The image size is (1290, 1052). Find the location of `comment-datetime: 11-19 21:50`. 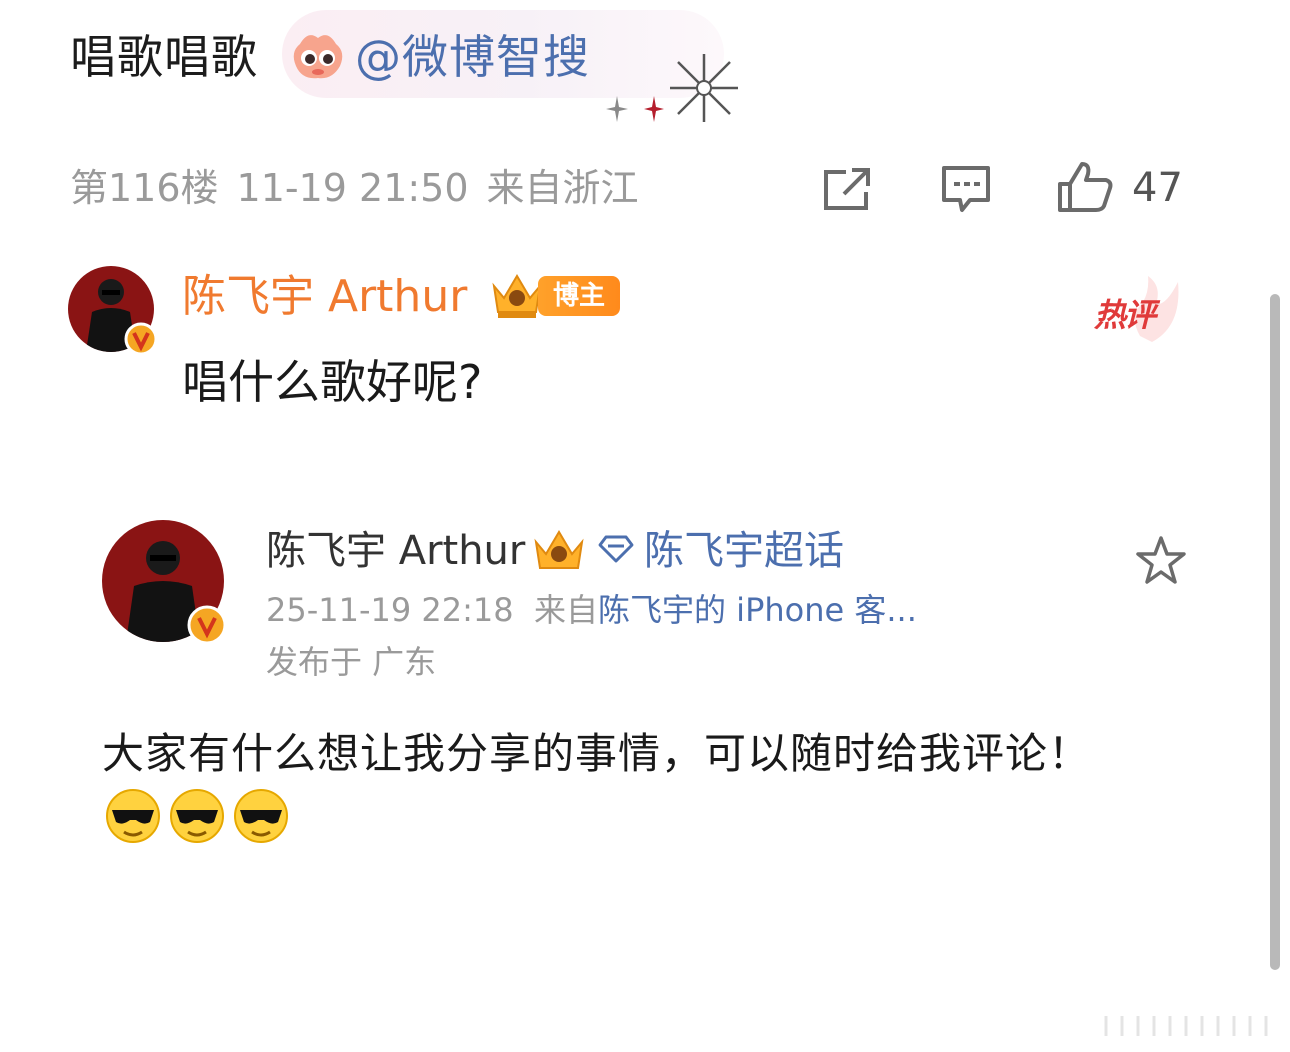

comment-datetime: 11-19 21:50 is located at coordinates (352, 188).